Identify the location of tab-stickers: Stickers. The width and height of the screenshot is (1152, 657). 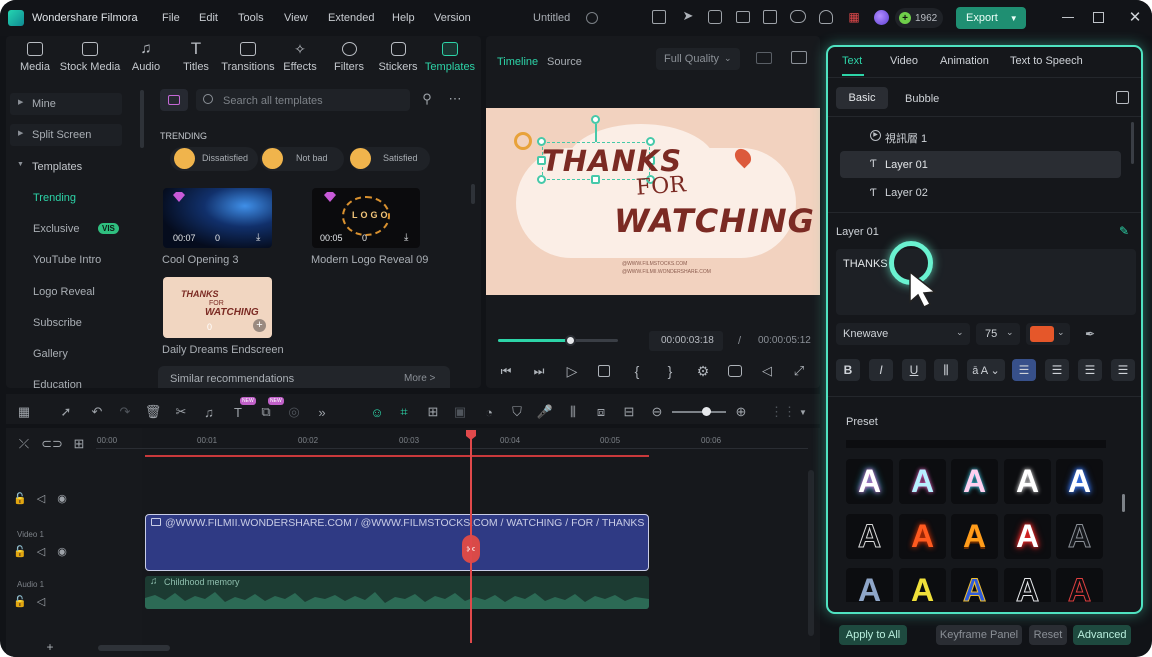
(398, 60).